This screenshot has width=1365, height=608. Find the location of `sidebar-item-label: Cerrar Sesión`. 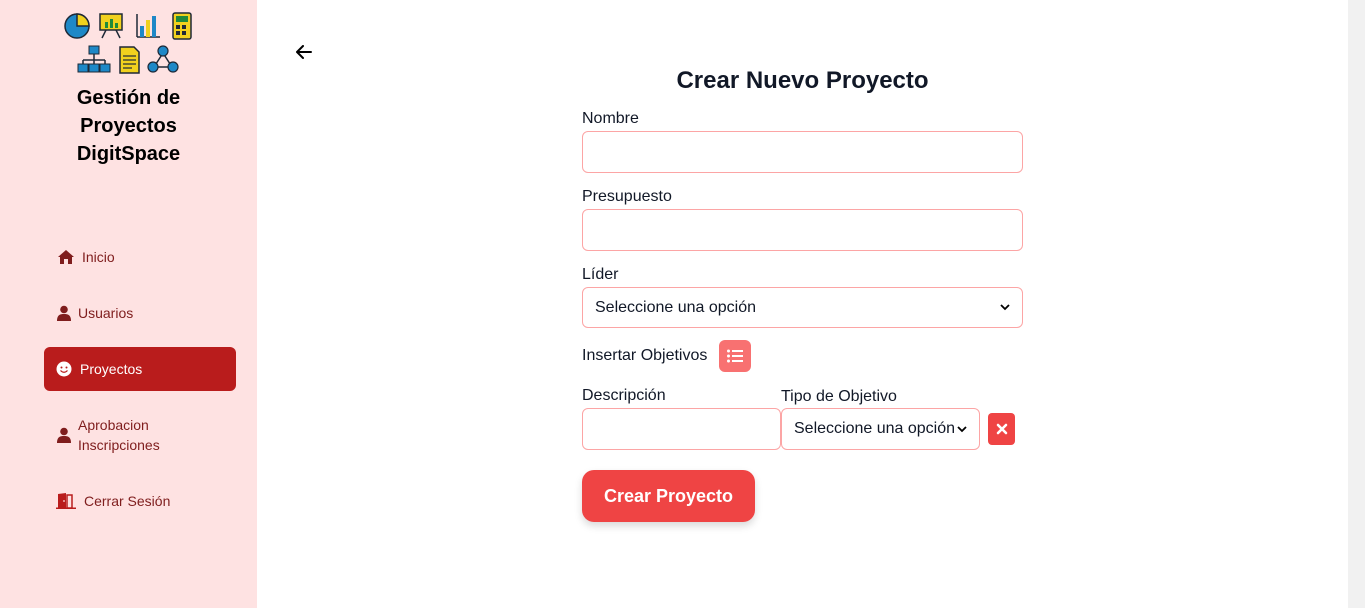

sidebar-item-label: Cerrar Sesión is located at coordinates (127, 501).